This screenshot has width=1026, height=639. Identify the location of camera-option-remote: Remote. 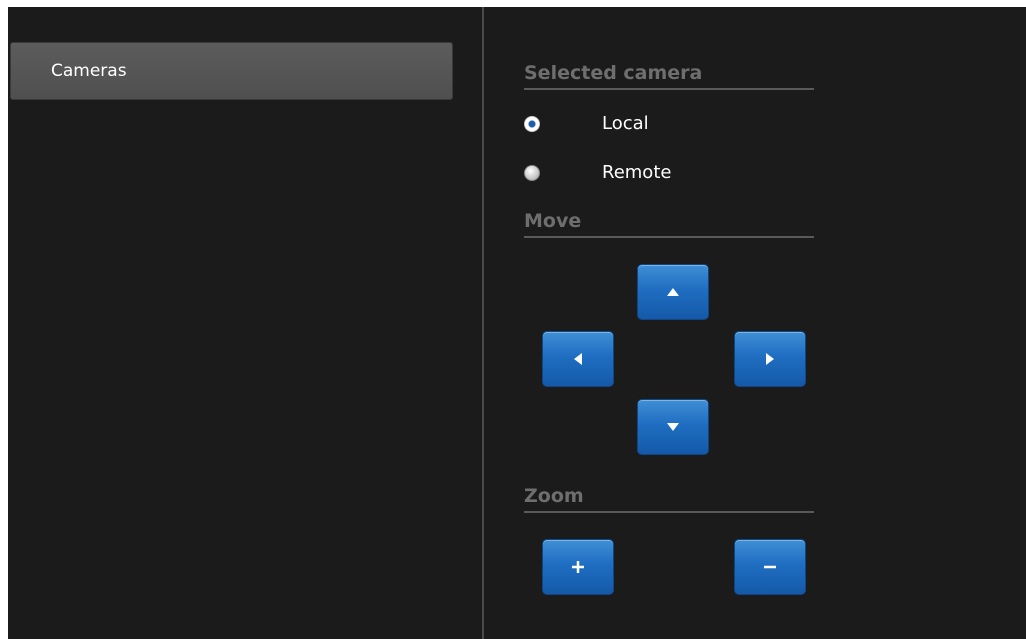
(624, 174).